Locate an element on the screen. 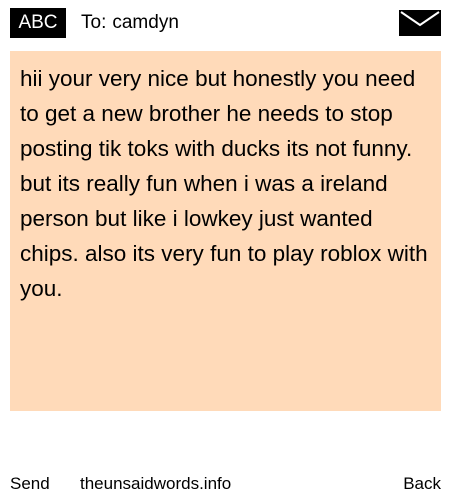 The image size is (450, 500). message-header: ABC To: camdyn is located at coordinates (225, 23).